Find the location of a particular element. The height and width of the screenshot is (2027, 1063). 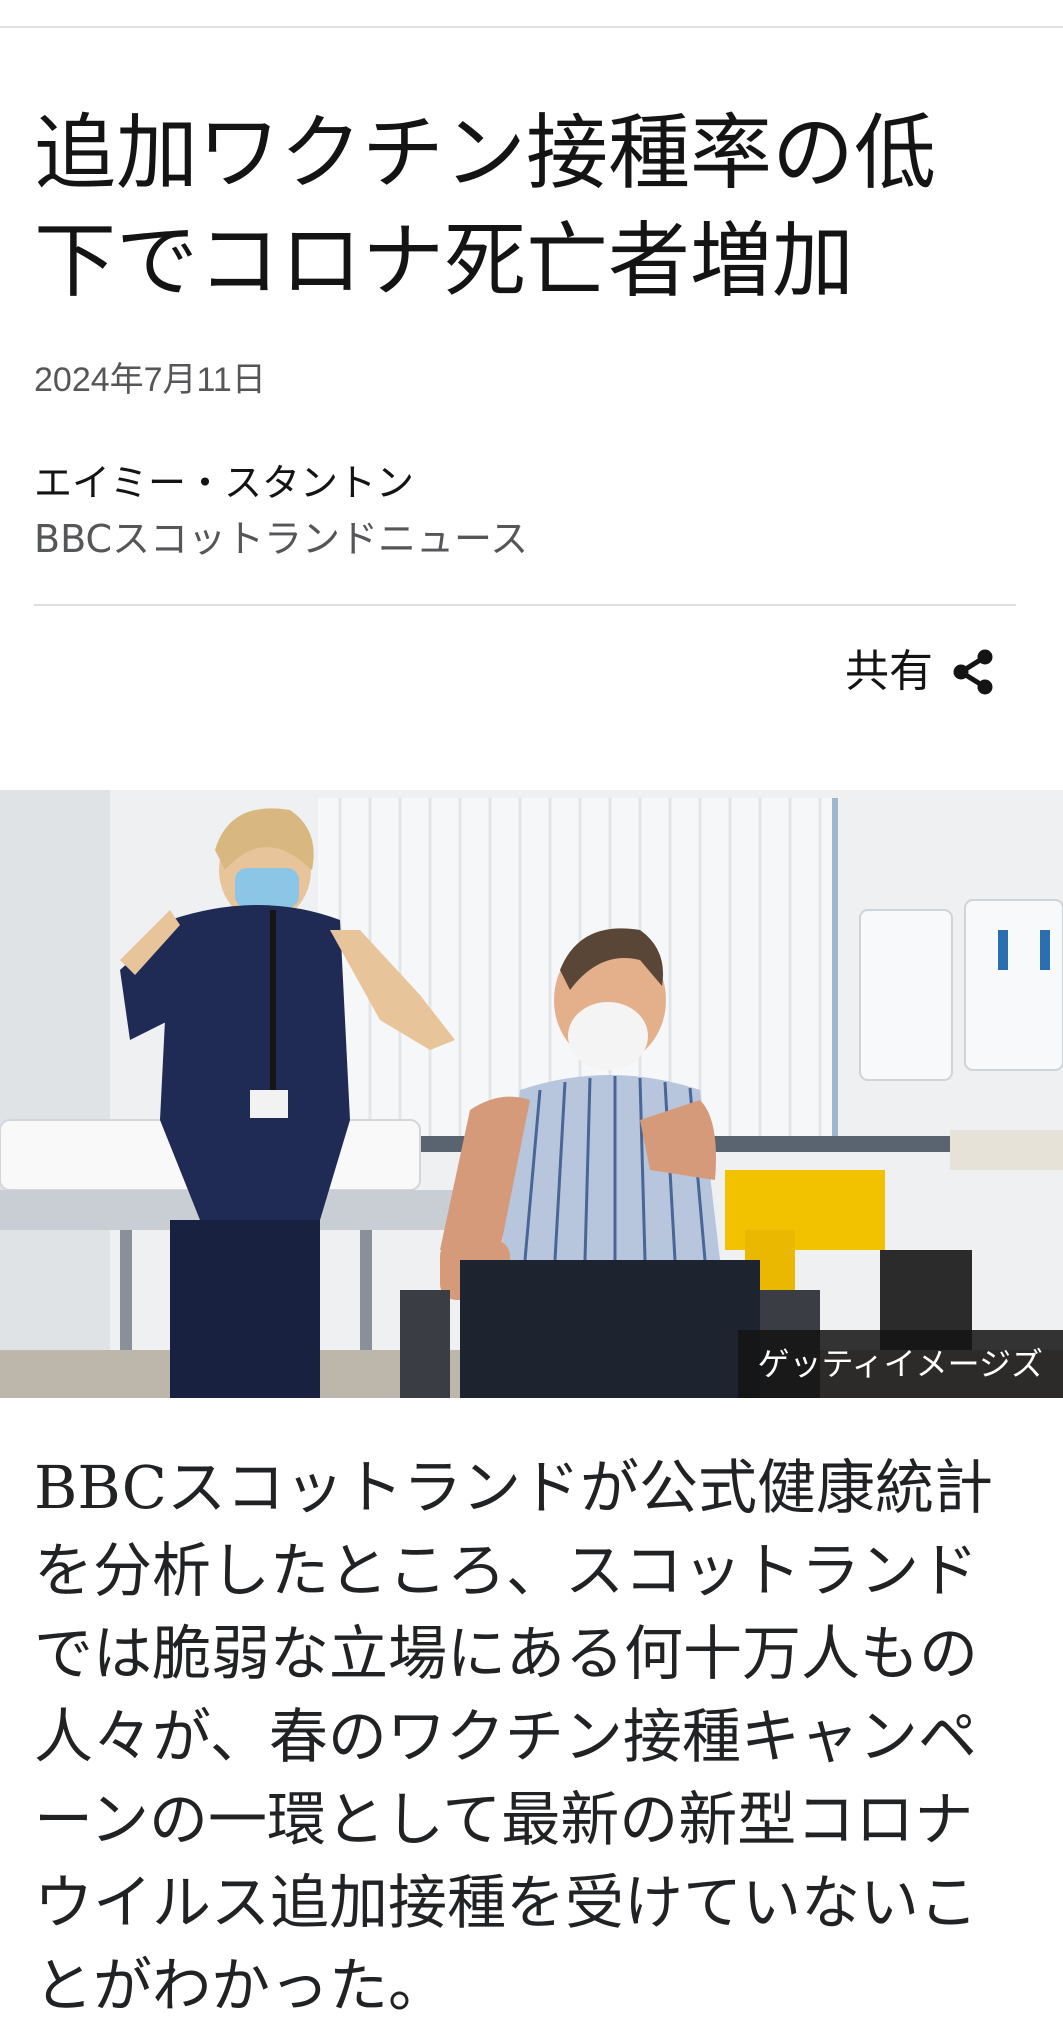

author-affiliation: BBCスコットランドニュース is located at coordinates (281, 539).